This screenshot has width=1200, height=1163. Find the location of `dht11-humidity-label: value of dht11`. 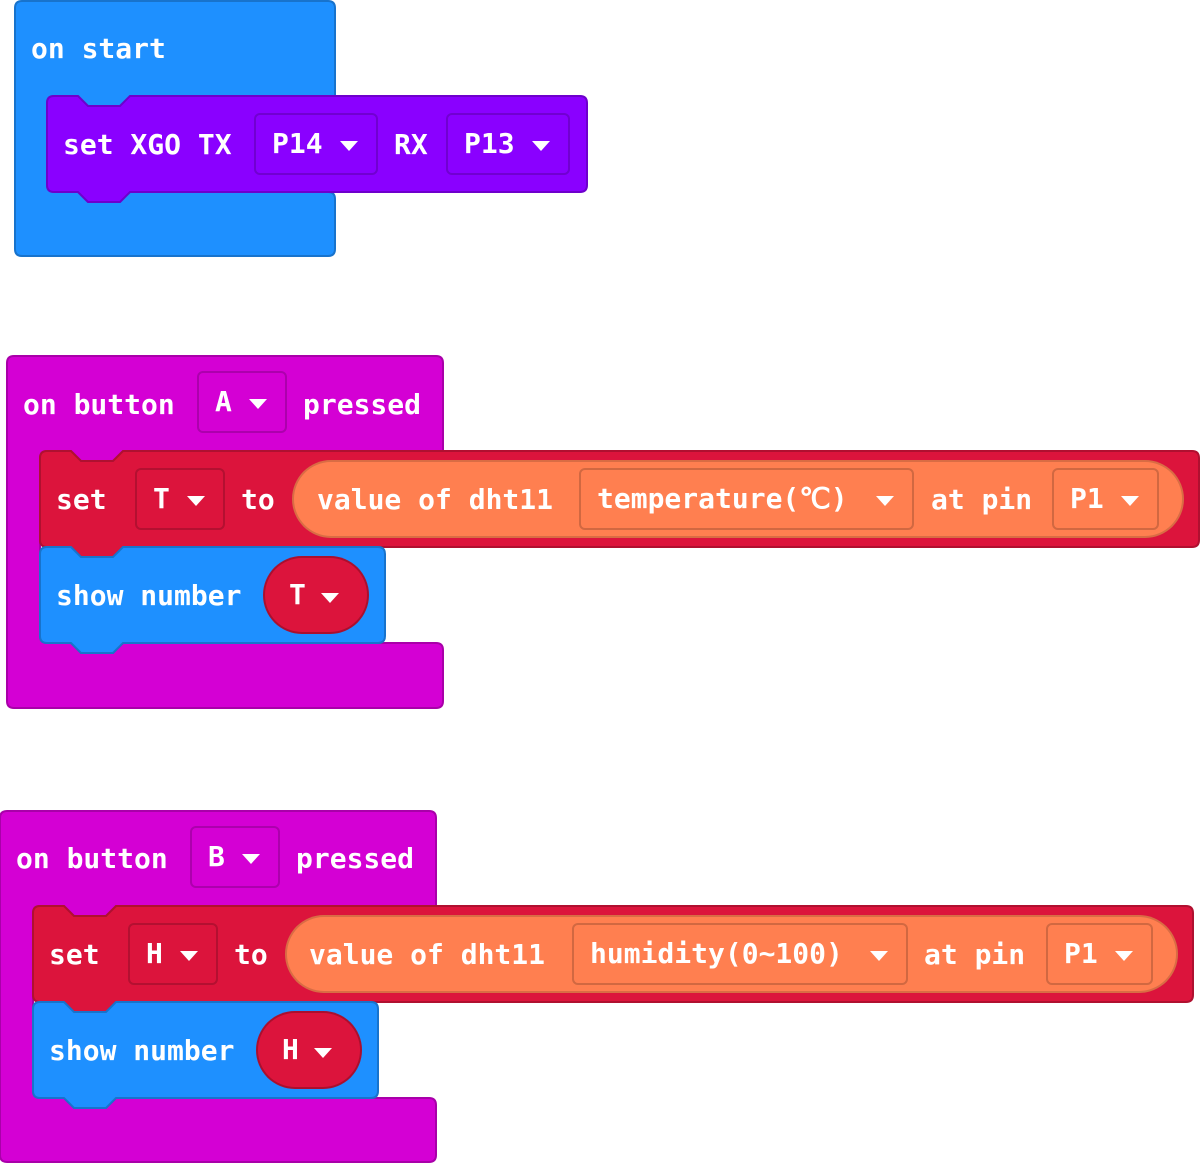

dht11-humidity-label: value of dht11 is located at coordinates (427, 954).